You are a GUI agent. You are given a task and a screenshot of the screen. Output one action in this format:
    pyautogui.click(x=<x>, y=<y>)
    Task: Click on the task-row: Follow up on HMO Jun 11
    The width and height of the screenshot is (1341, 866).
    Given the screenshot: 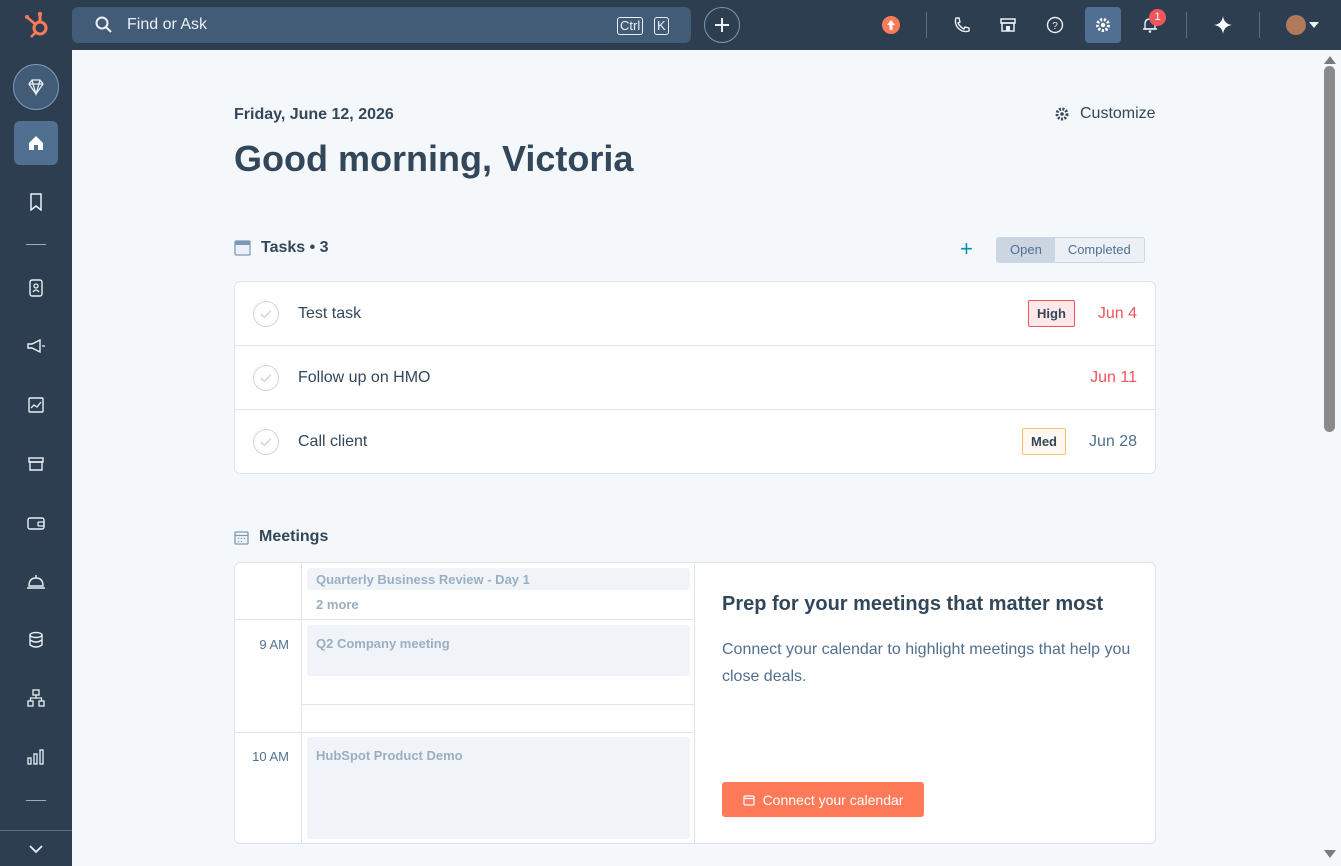 What is the action you would take?
    pyautogui.click(x=695, y=378)
    